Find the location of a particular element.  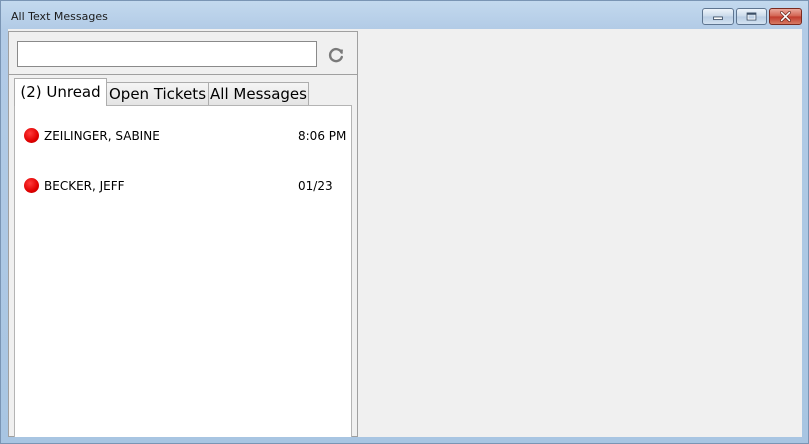

close-icon is located at coordinates (785, 16).